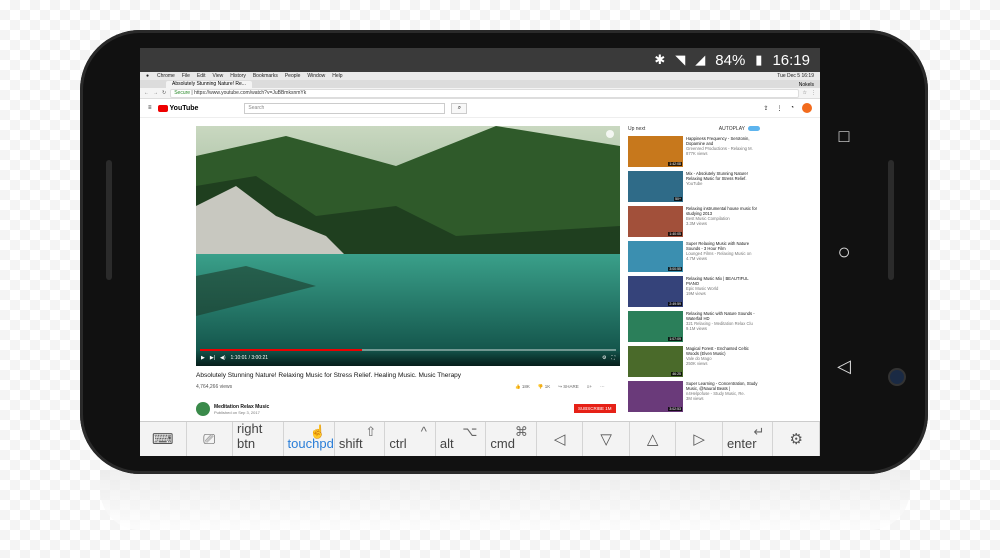 This screenshot has height=558, width=1000. What do you see at coordinates (109, 220) in the screenshot?
I see `speaker-left` at bounding box center [109, 220].